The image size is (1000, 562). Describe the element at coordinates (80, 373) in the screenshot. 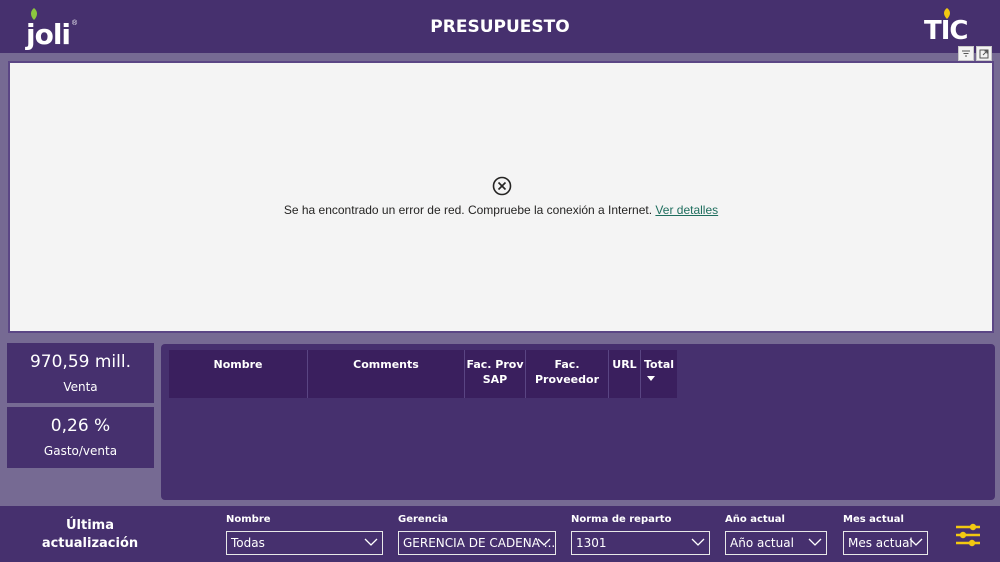

I see `kpi-card-venta: 970,59 mill. Venta` at that location.